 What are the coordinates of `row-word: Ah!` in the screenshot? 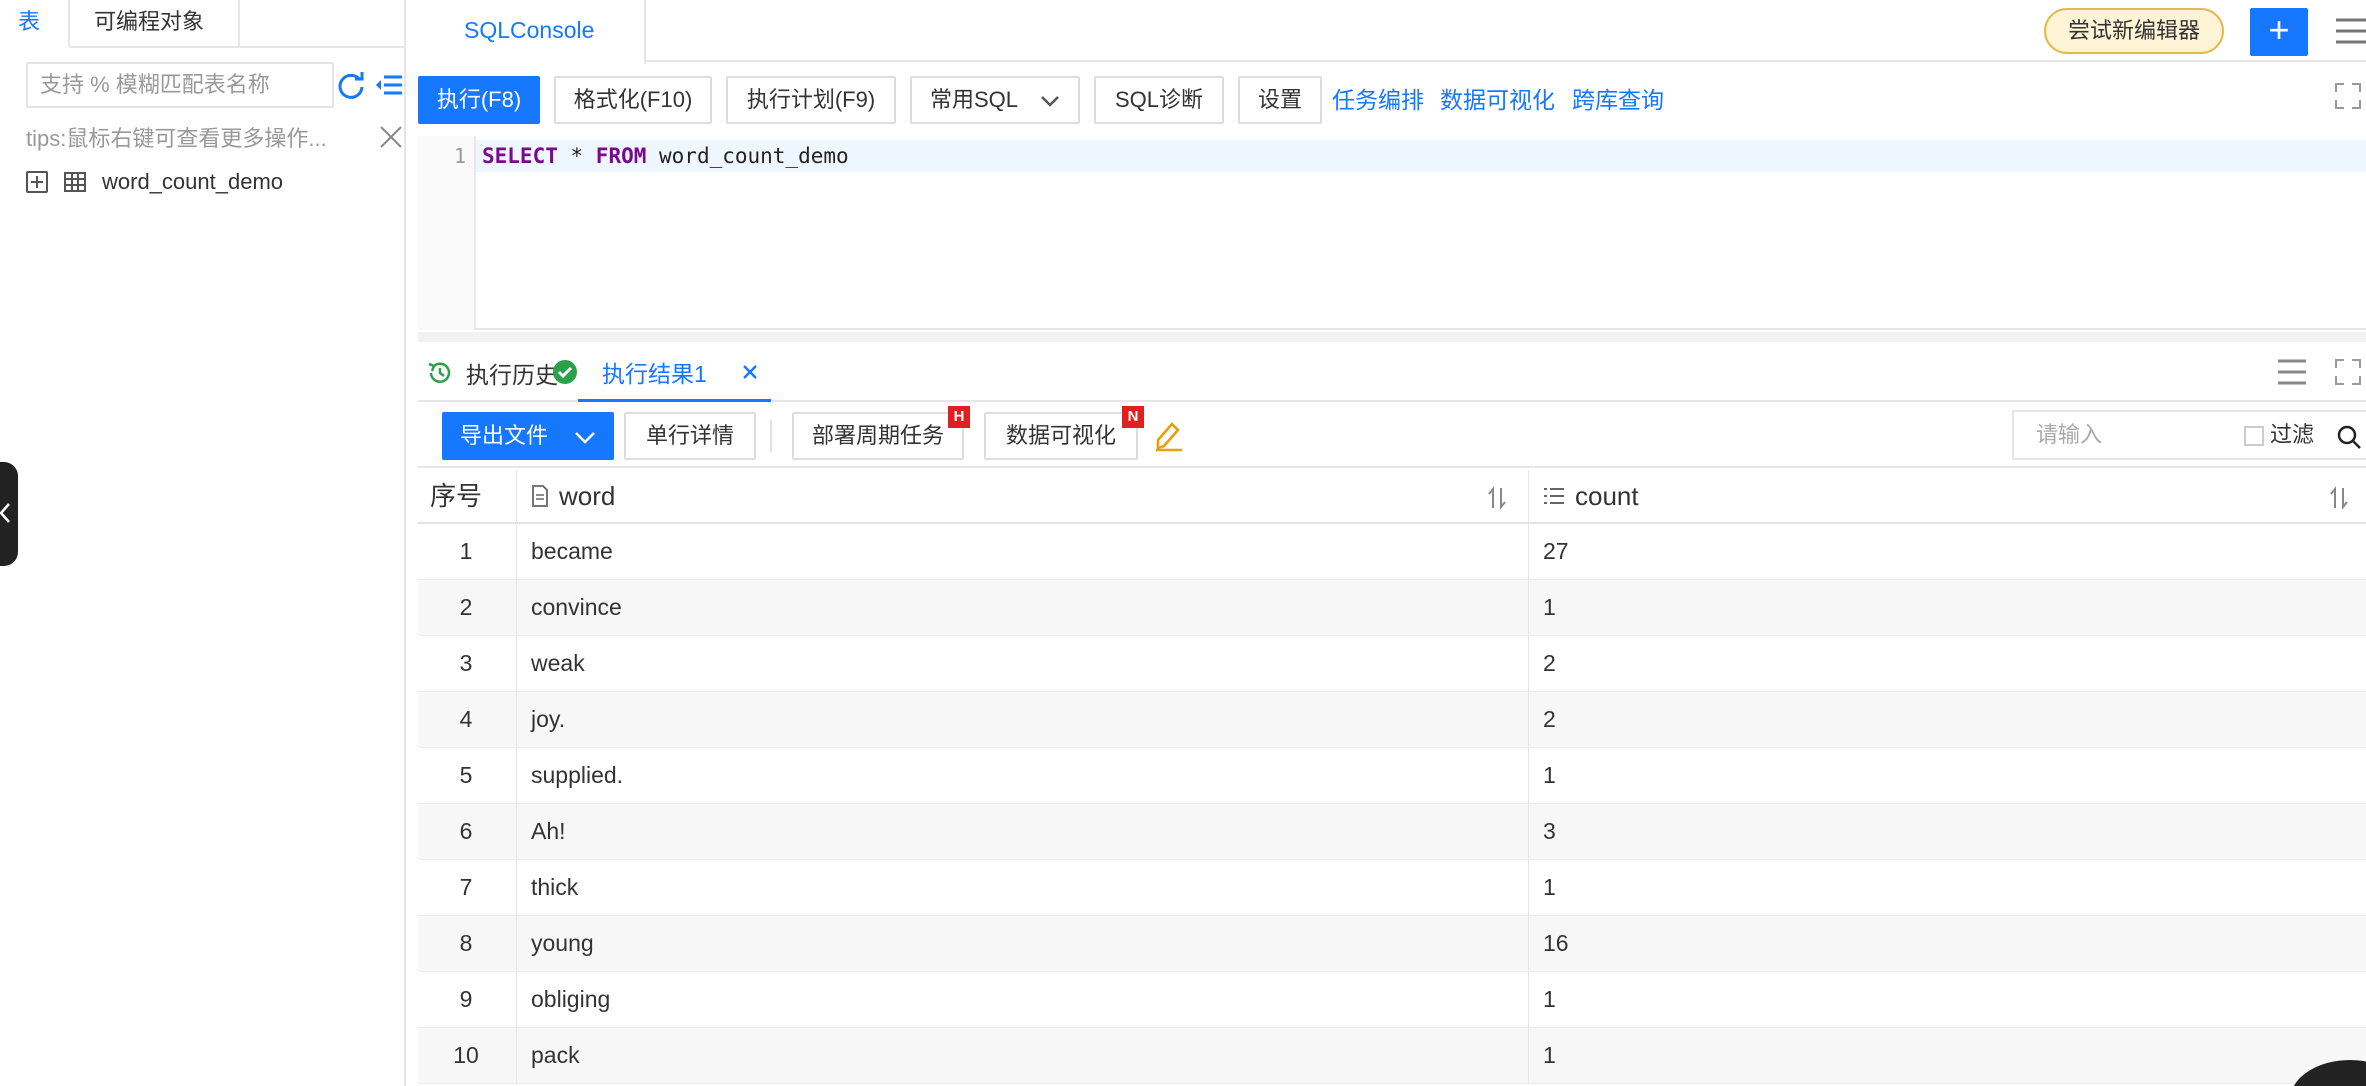 It's located at (1022, 831).